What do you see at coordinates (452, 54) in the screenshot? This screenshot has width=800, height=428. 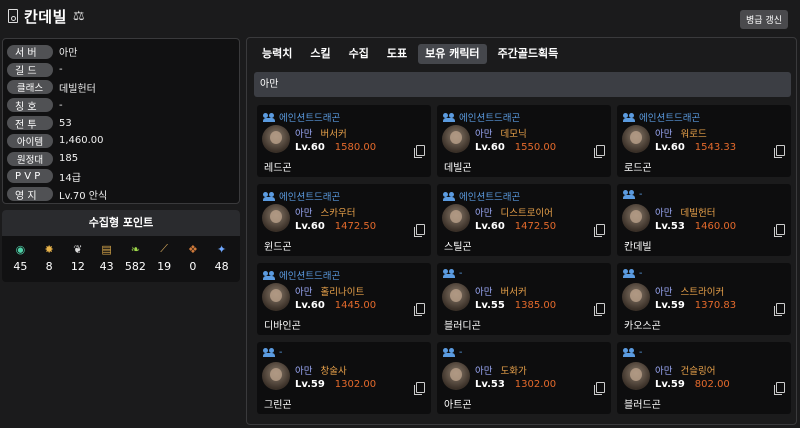 I see `tab-characters: 보유 캐릭터` at bounding box center [452, 54].